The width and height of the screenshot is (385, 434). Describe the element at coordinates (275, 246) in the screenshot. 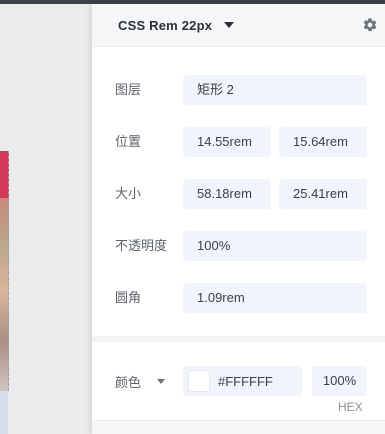

I see `opacity-field: 100%` at that location.